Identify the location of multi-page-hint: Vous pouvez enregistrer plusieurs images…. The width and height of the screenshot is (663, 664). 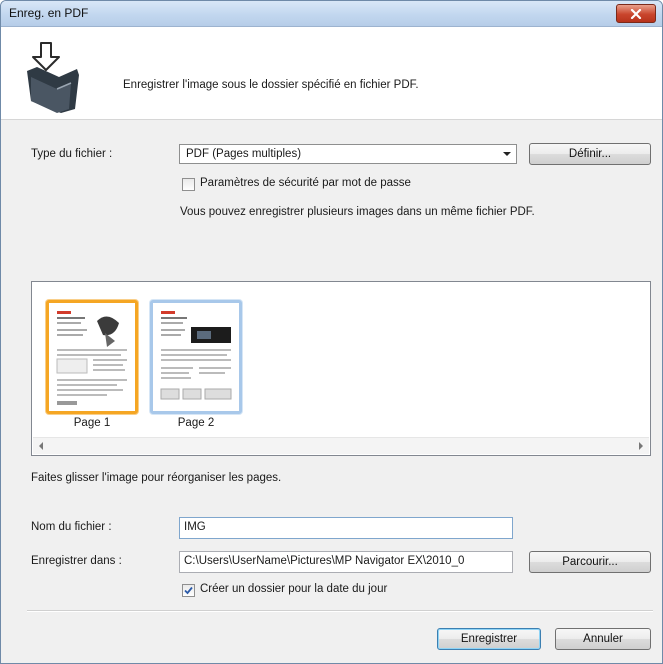
(357, 212).